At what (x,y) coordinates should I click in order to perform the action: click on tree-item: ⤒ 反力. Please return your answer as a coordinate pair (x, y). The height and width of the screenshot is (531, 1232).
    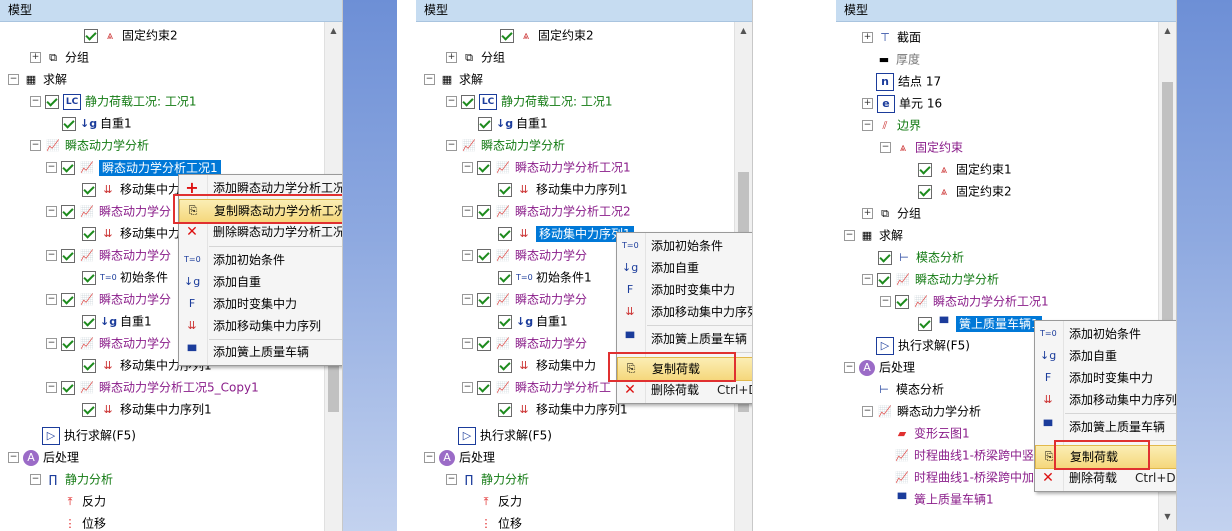
    Looking at the image, I should click on (500, 501).